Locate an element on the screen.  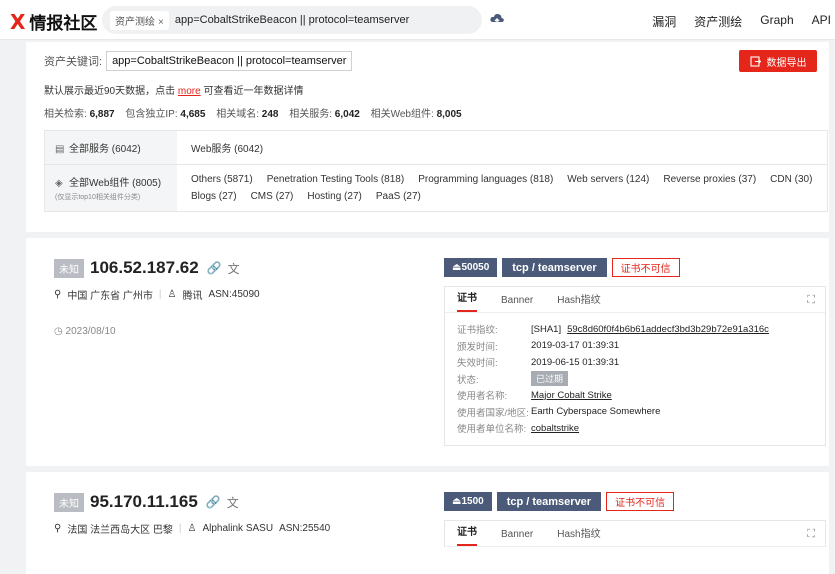
brand-logo: X 情报社区 is located at coordinates (53, 21).